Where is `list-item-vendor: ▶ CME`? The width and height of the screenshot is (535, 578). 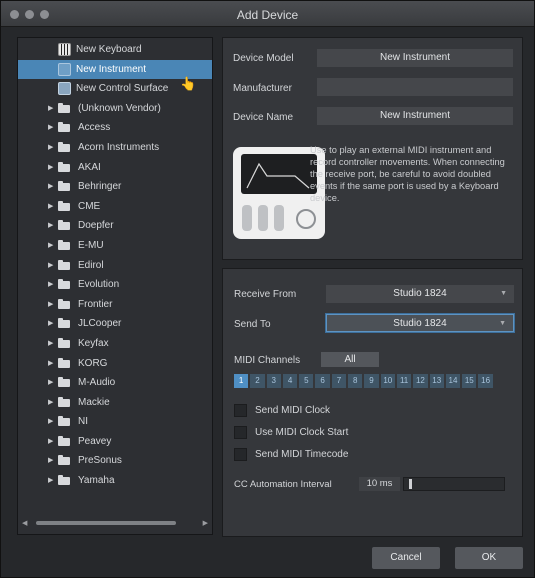 list-item-vendor: ▶ CME is located at coordinates (115, 207).